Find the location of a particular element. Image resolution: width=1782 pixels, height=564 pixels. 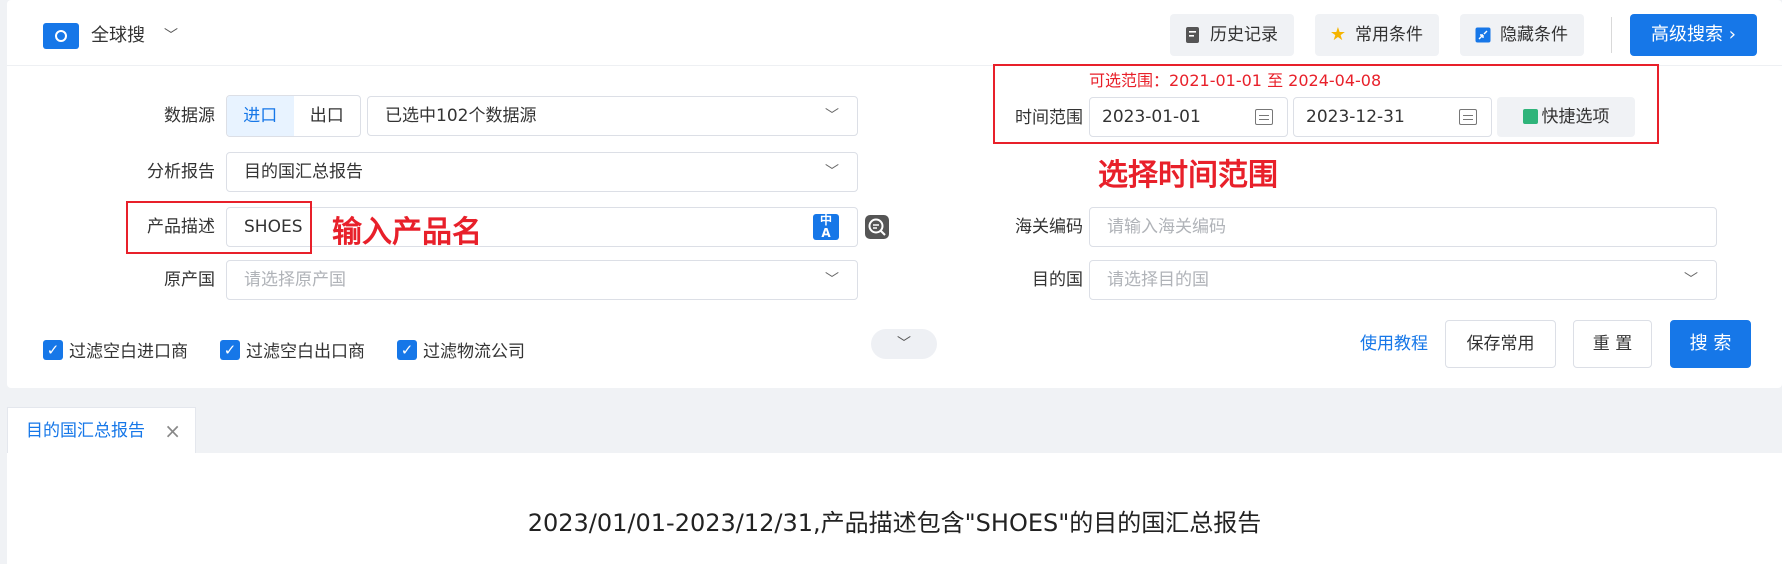

tab-destination-report: 目的国汇总报告 × is located at coordinates (101, 430).